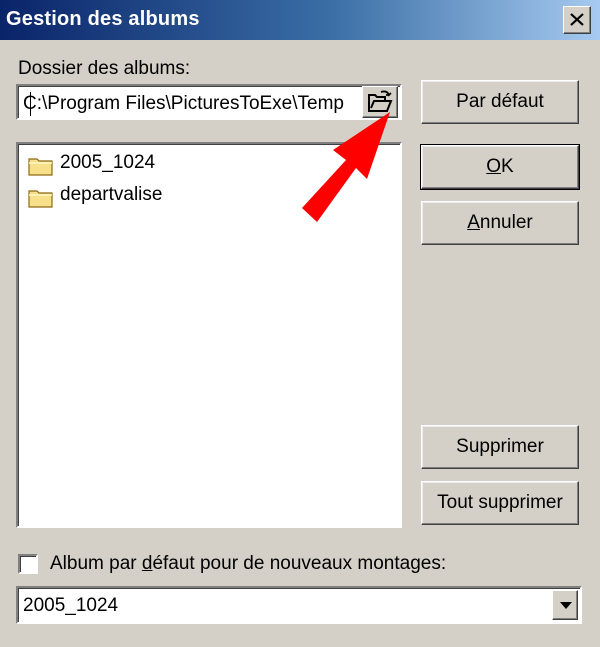 This screenshot has height=647, width=600. I want to click on close-button, so click(577, 20).